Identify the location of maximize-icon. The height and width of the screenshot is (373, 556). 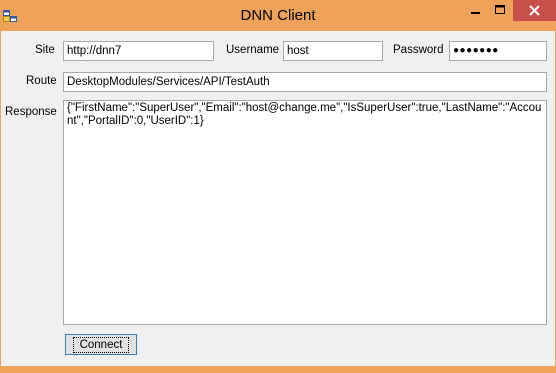
(500, 9).